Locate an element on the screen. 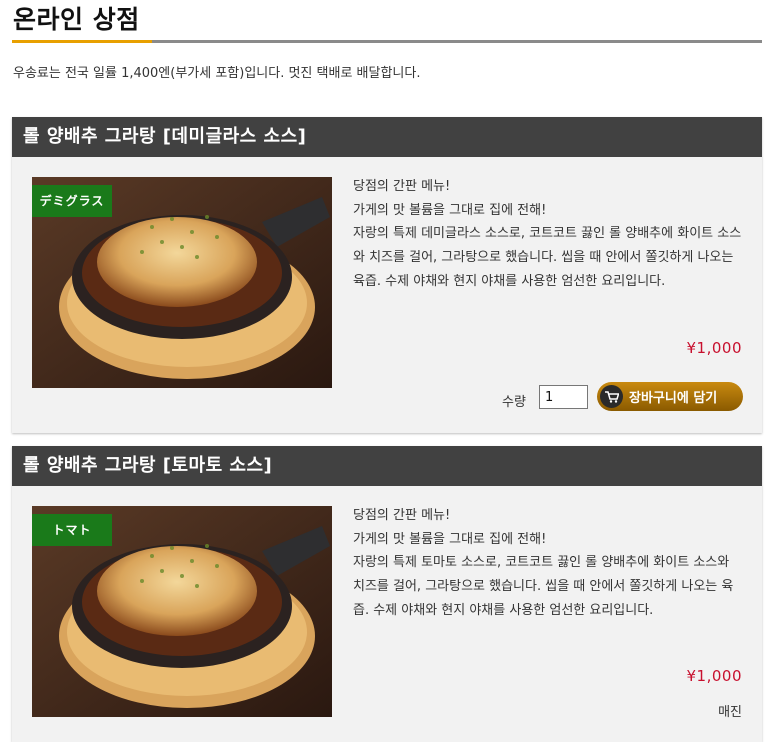 This screenshot has width=771, height=742. sold-out-label: 매진 is located at coordinates (730, 712).